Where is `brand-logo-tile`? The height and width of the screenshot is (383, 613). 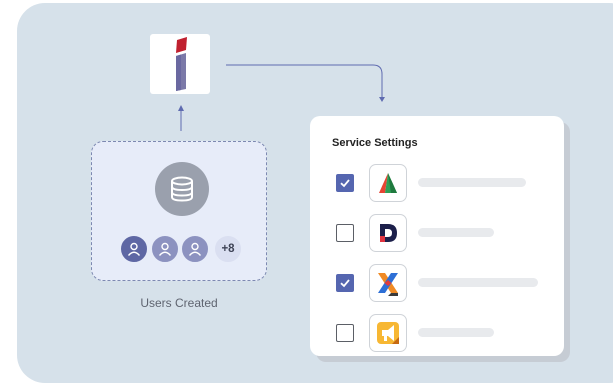 brand-logo-tile is located at coordinates (180, 64).